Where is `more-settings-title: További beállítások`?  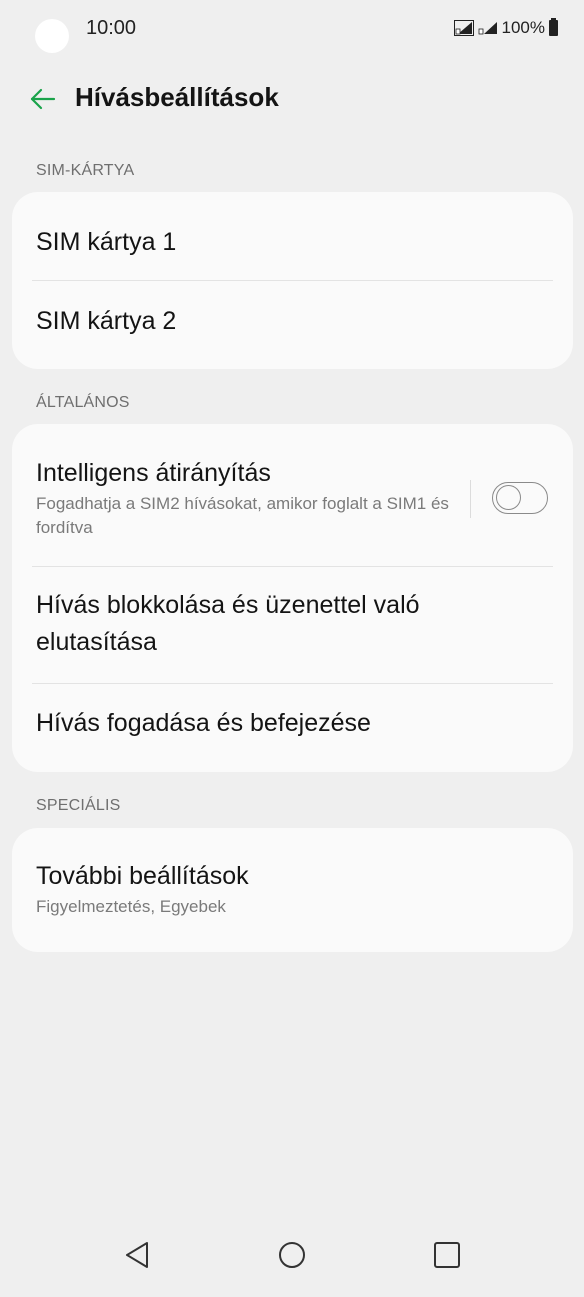
more-settings-title: További beállítások is located at coordinates (142, 876).